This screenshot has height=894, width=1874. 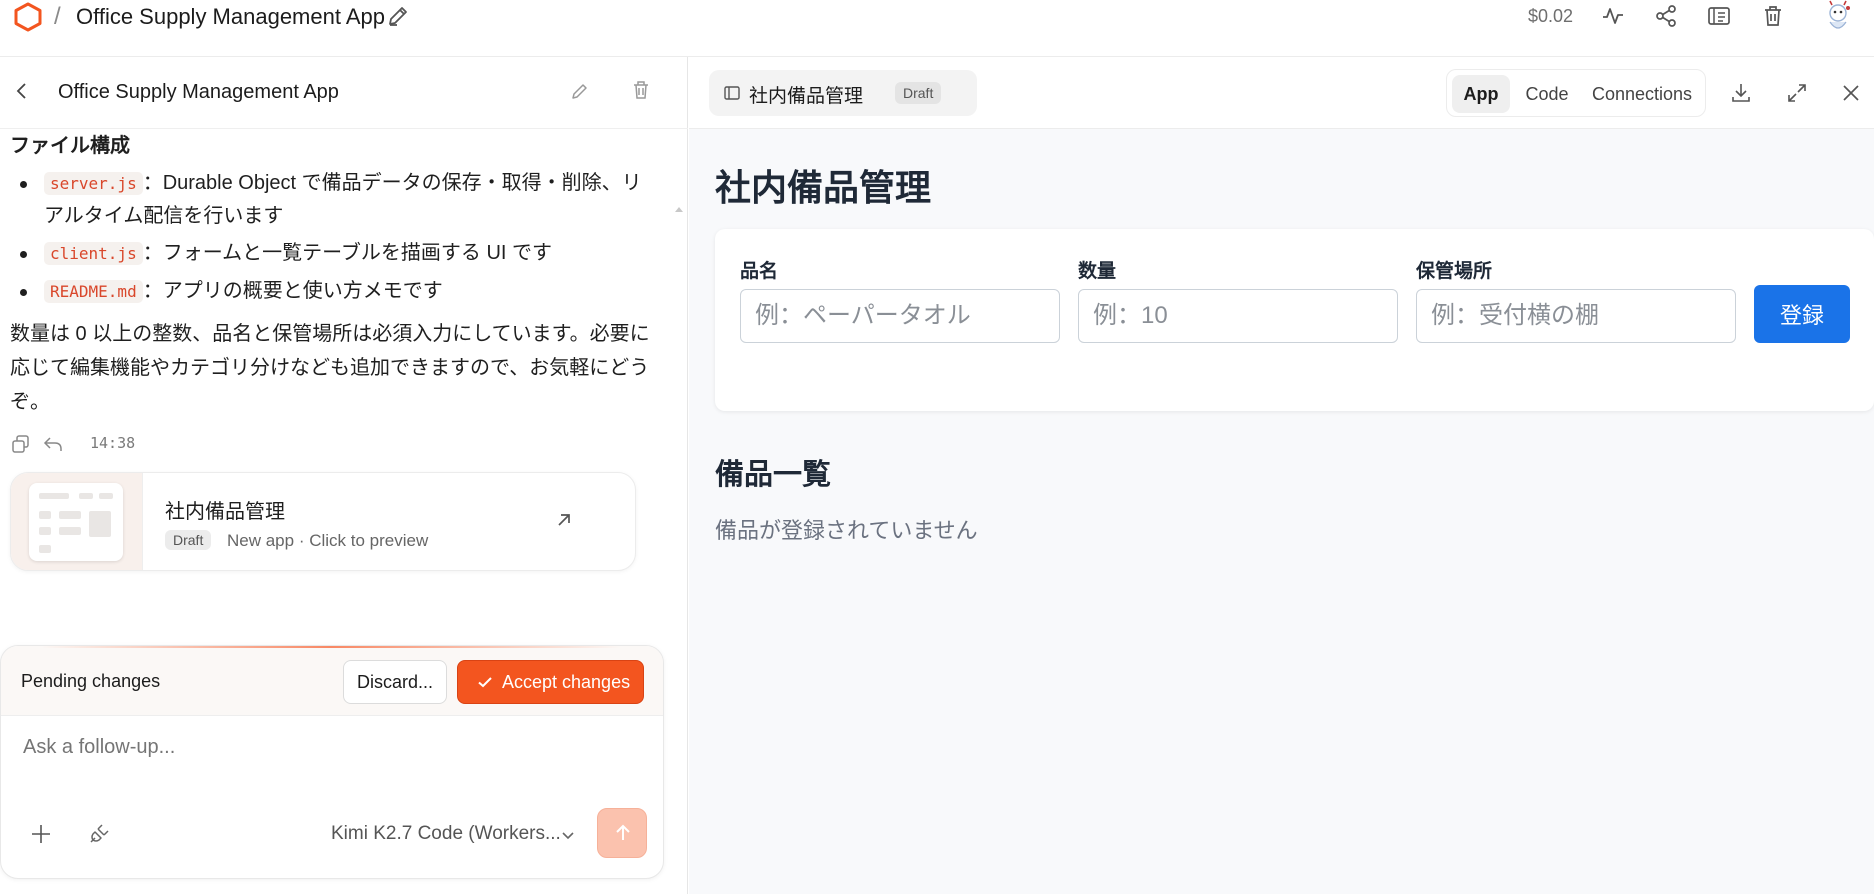 What do you see at coordinates (1838, 17) in the screenshot?
I see `avatar` at bounding box center [1838, 17].